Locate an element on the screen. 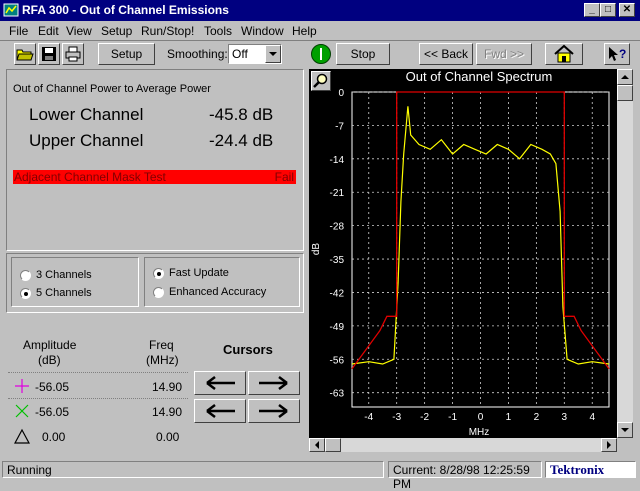  print-button is located at coordinates (73, 54).